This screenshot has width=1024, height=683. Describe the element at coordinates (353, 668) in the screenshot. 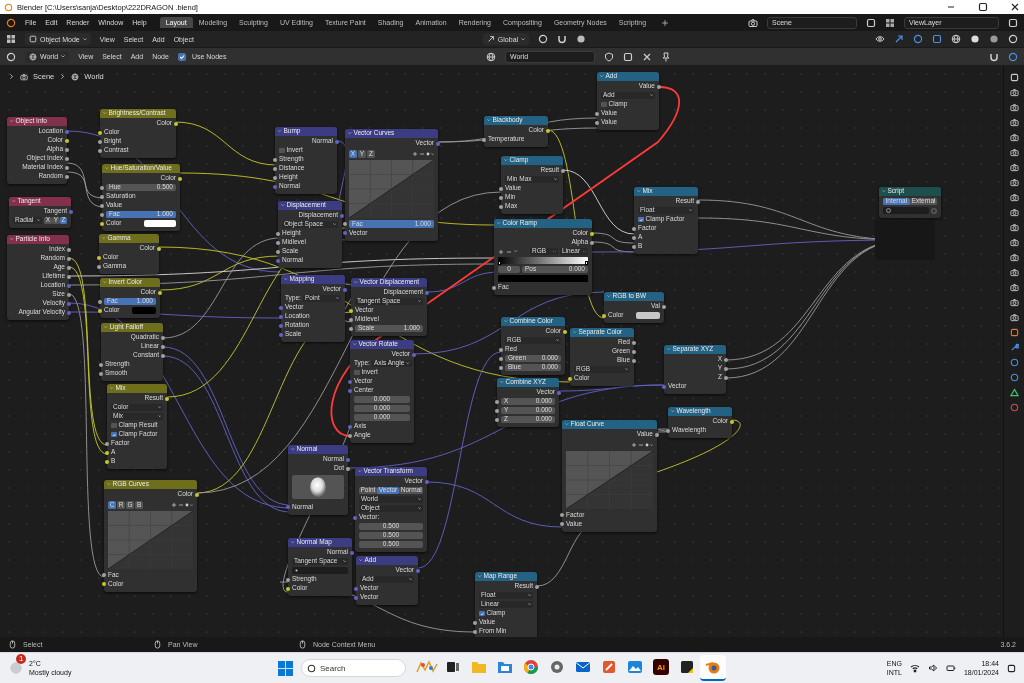

I see `search-field: Search` at that location.